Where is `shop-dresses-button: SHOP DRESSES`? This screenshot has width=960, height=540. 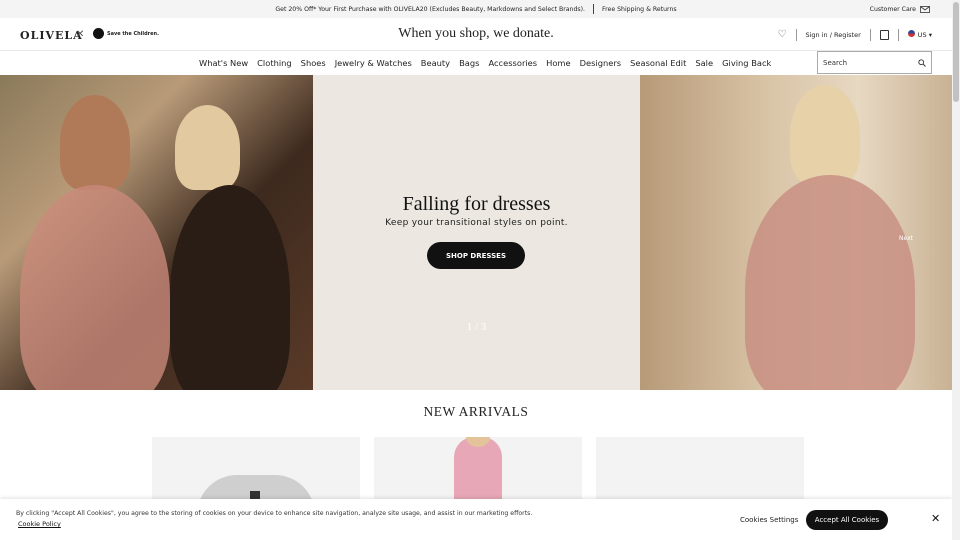
shop-dresses-button: SHOP DRESSES is located at coordinates (476, 255).